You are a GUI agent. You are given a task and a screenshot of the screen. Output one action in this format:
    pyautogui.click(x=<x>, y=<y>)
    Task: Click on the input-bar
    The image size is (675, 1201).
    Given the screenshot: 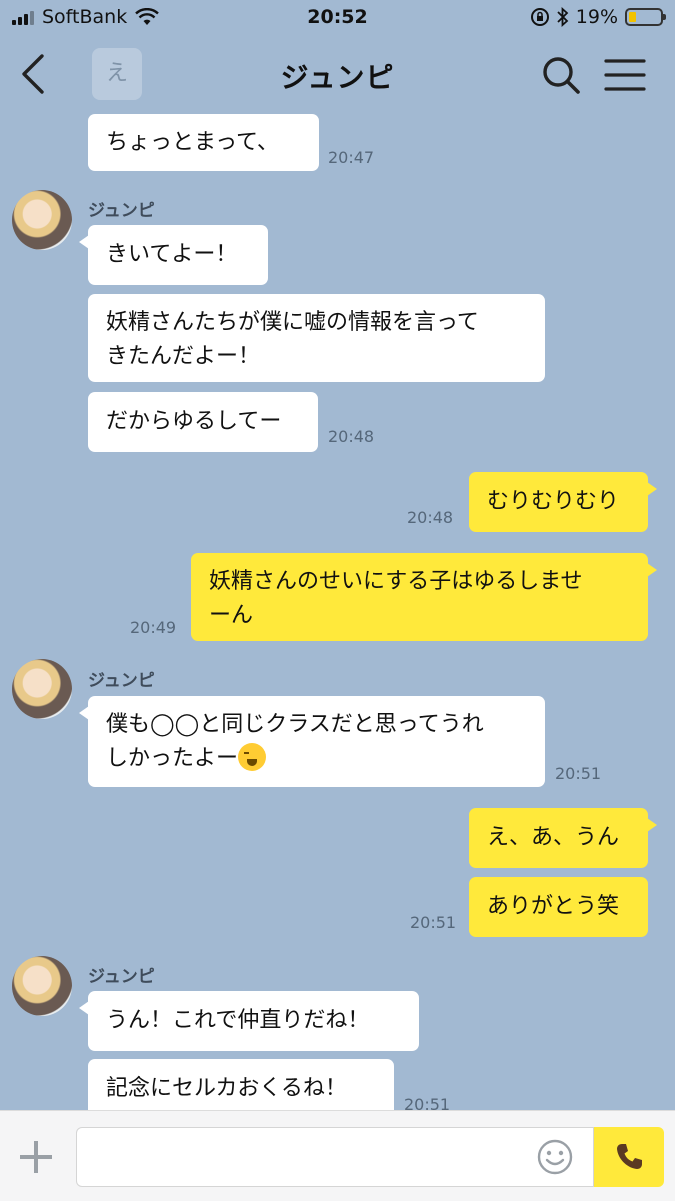 What is the action you would take?
    pyautogui.click(x=337, y=1155)
    